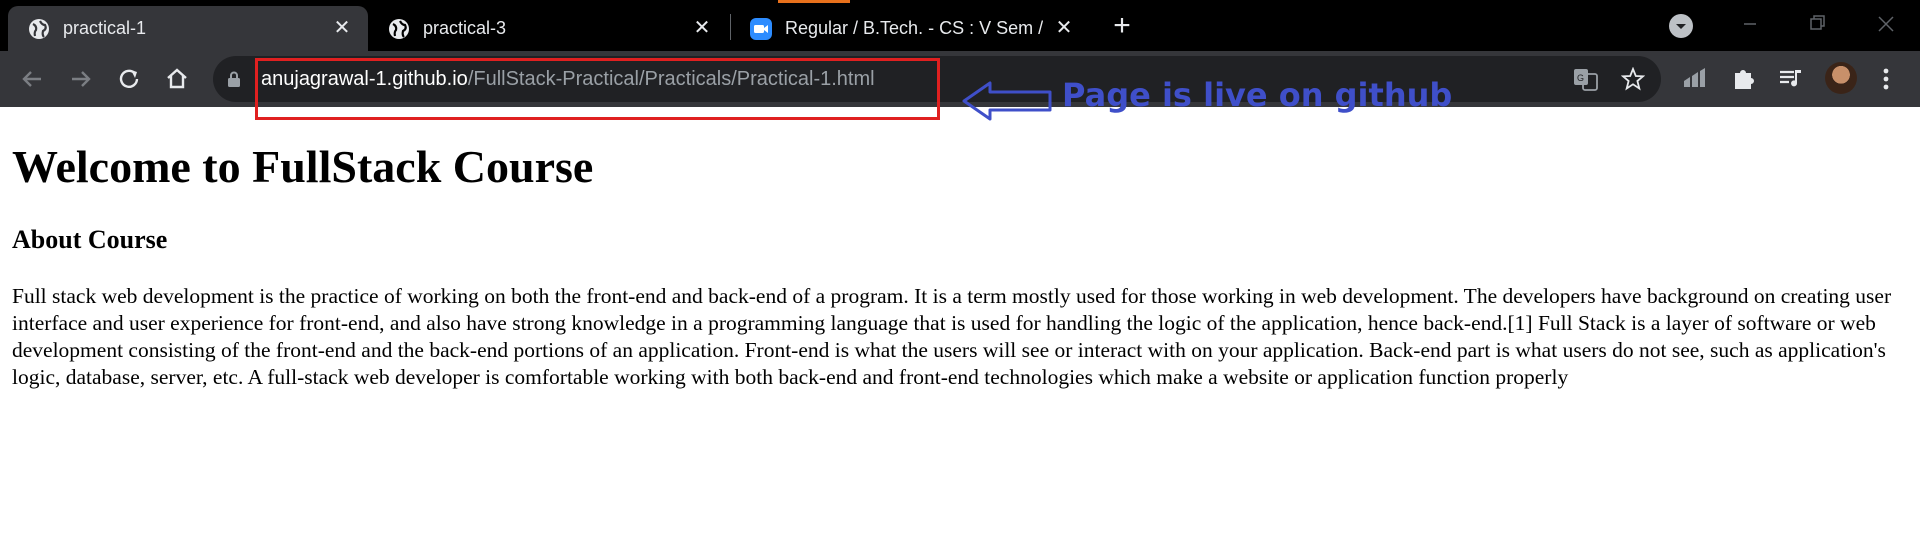 This screenshot has width=1920, height=558. What do you see at coordinates (548, 28) in the screenshot?
I see `tab-practical-3: practical-3 ✕` at bounding box center [548, 28].